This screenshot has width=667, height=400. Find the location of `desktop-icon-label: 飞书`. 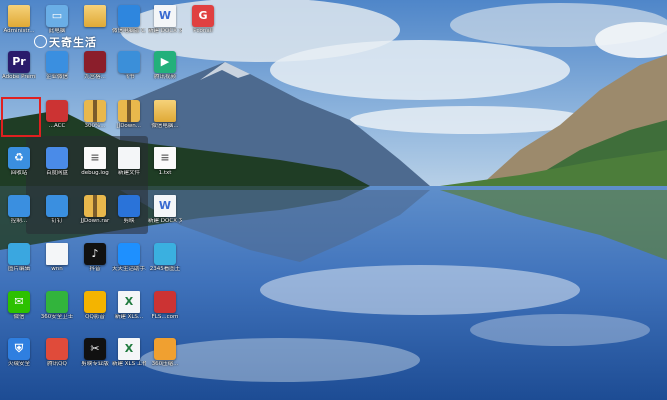

desktop-icon-label: 飞书 is located at coordinates (129, 77).